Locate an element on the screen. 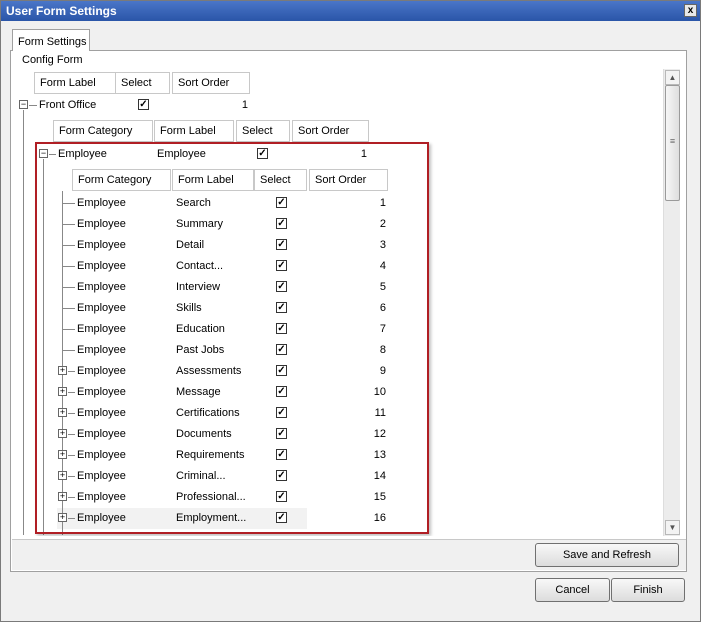  save-and-refresh-button: Save and Refresh is located at coordinates (607, 555).